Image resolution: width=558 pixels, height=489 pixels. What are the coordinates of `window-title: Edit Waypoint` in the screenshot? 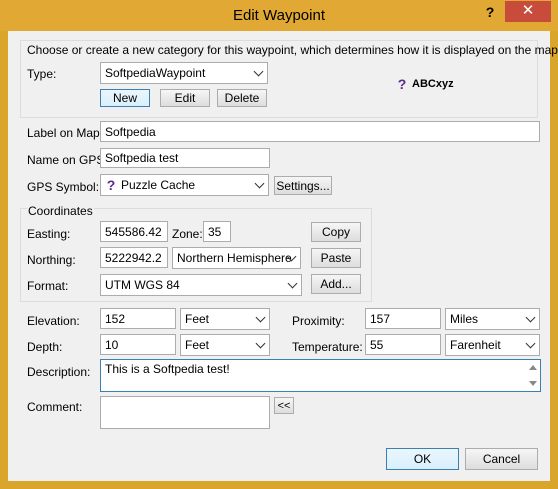 It's located at (279, 15).